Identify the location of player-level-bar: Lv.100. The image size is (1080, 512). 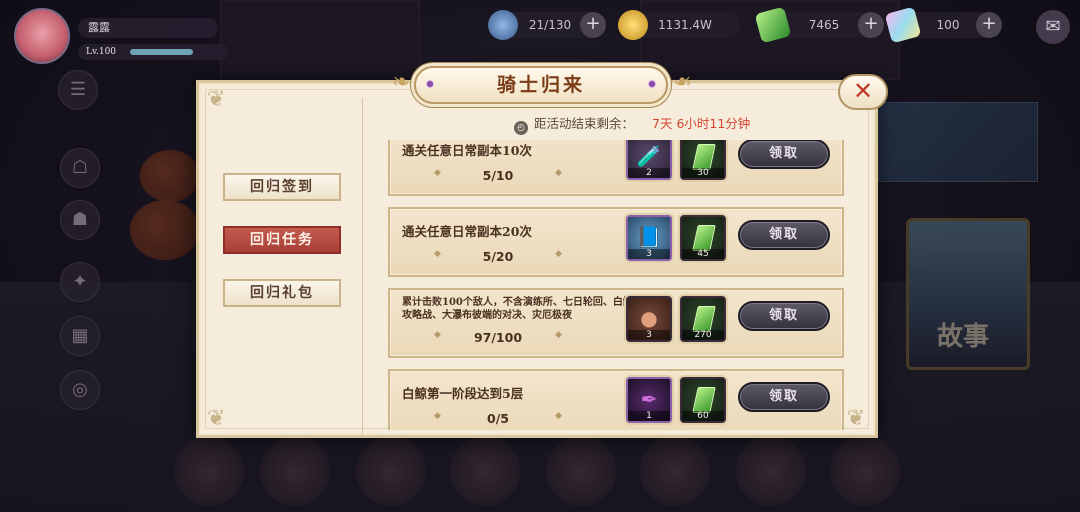
(153, 52).